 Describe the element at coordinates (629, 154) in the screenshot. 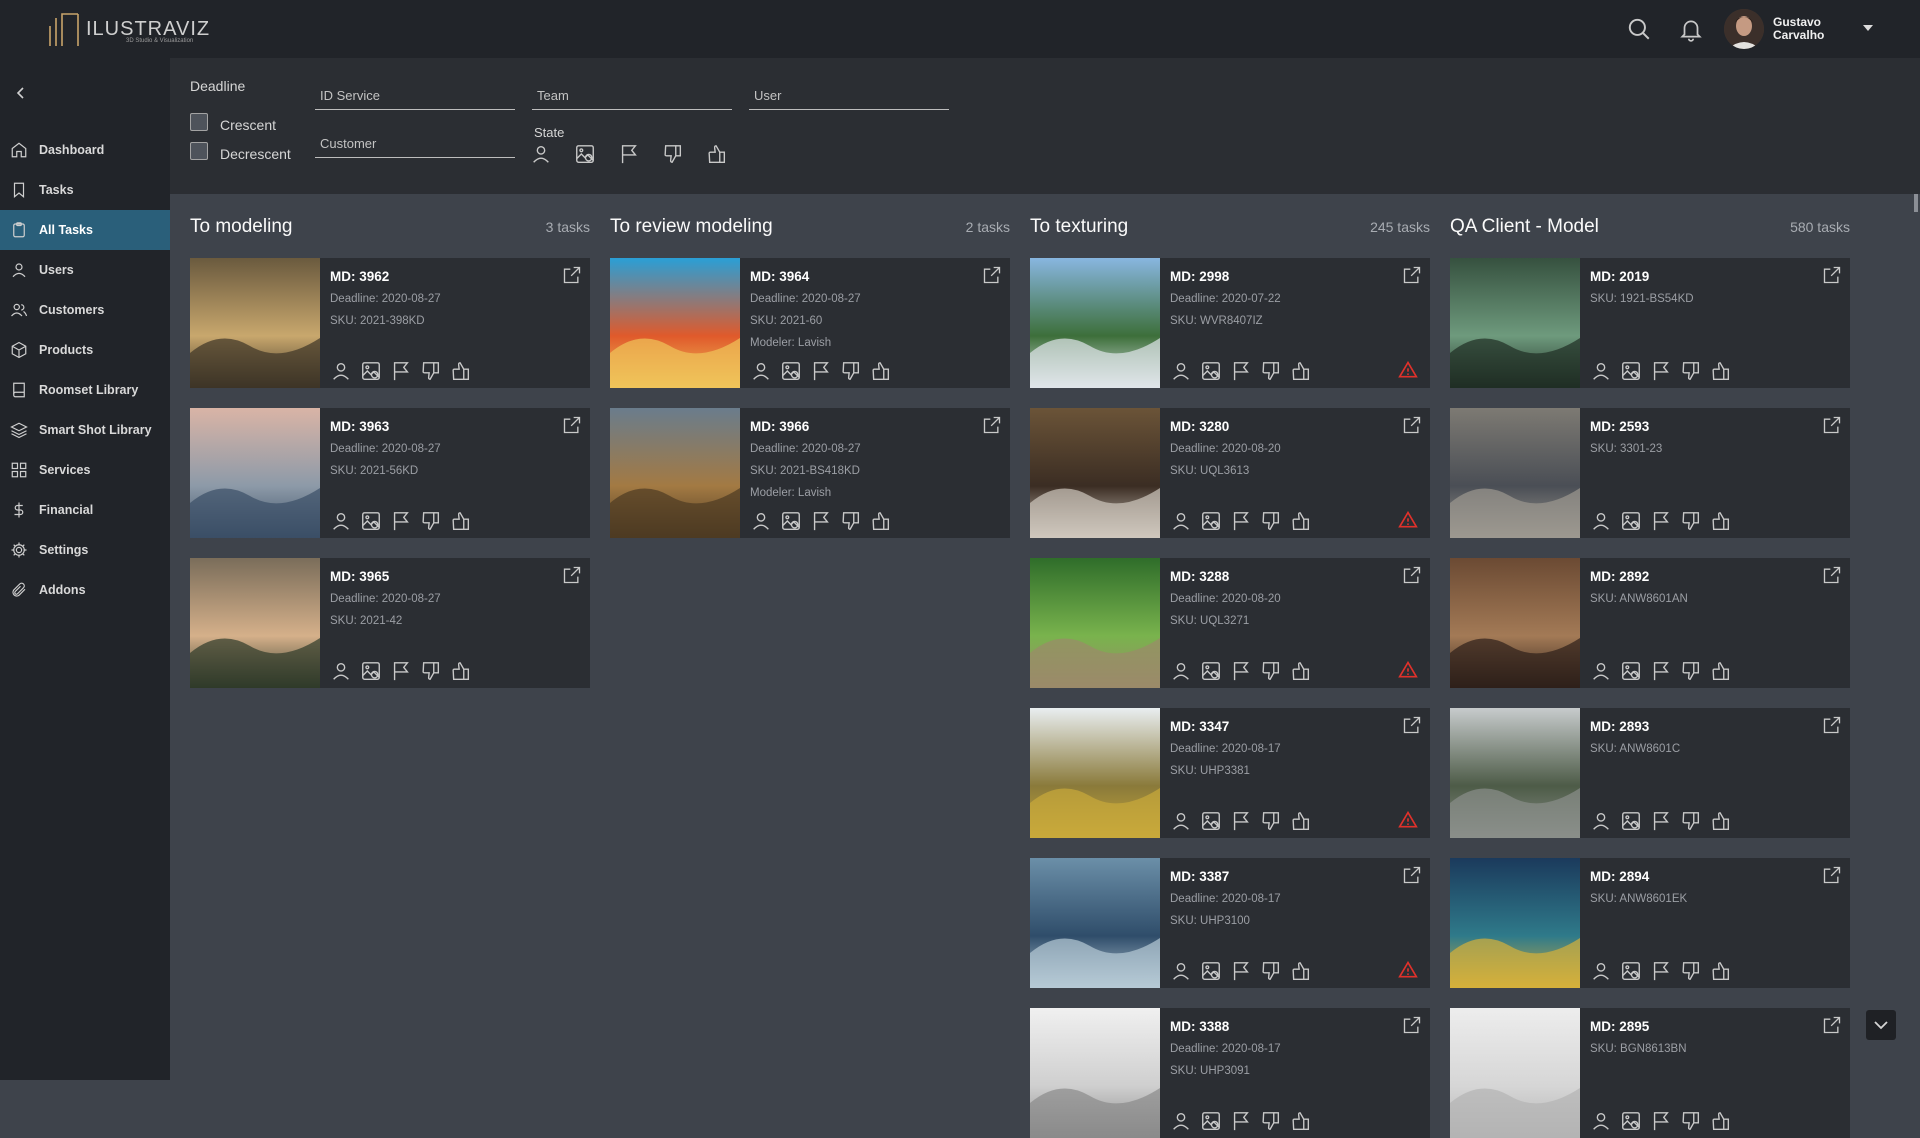

I see `state-flag-icon` at that location.